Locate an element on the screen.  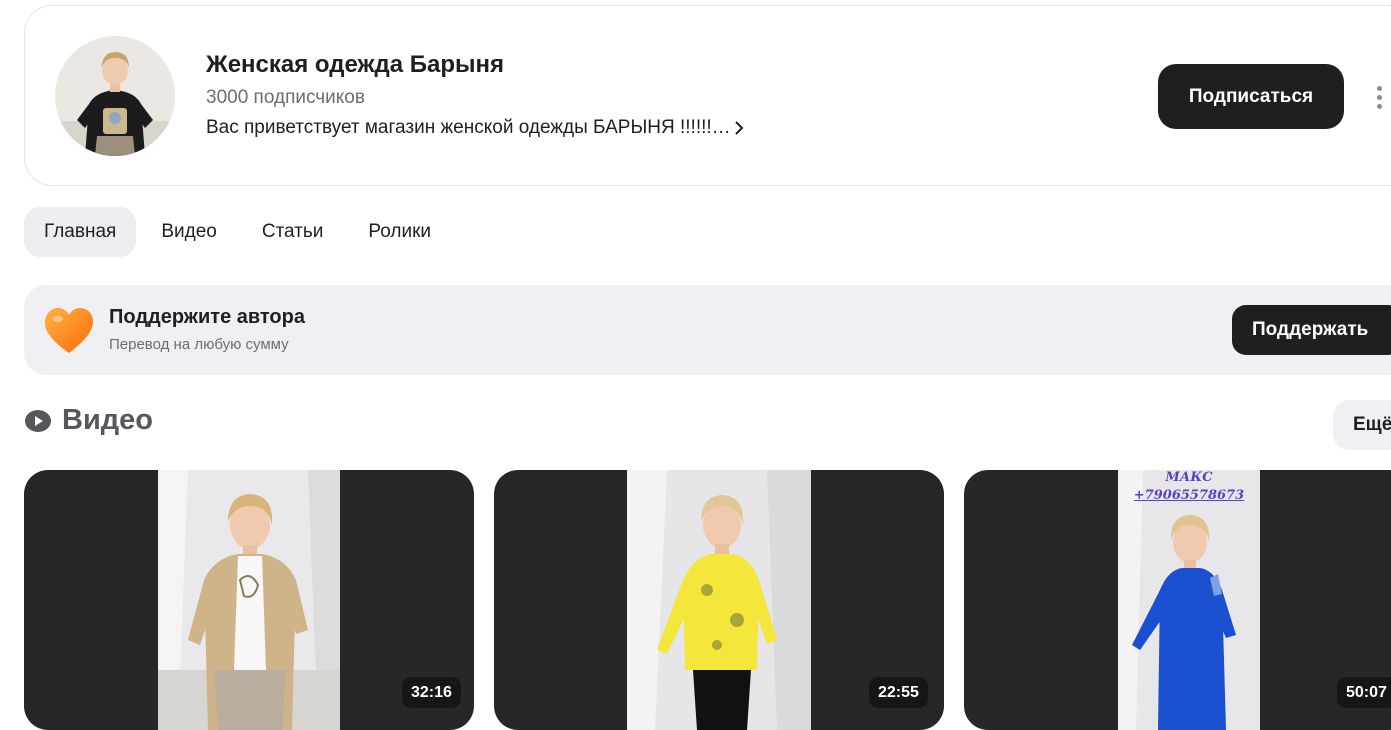
video-thumbnail: МАКС +79065578673 is located at coordinates (1189, 600).